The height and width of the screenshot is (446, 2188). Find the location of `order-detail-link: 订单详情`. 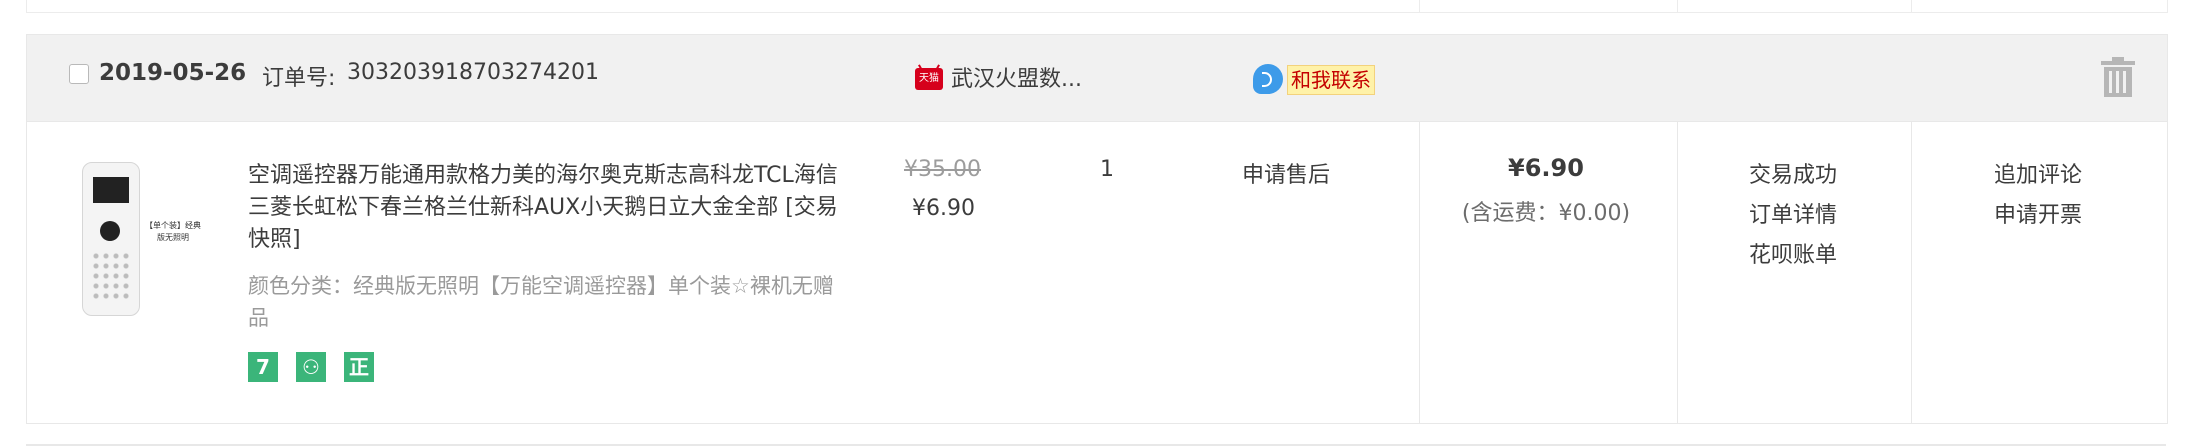

order-detail-link: 订单详情 is located at coordinates (1793, 216).